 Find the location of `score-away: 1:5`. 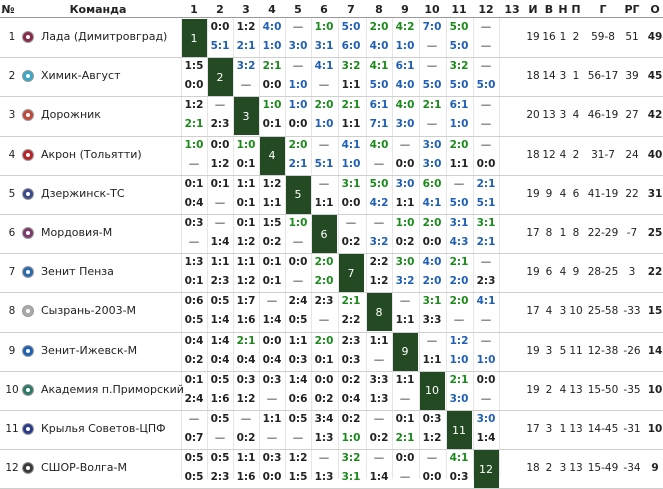

score-away: 1:5 is located at coordinates (298, 477).